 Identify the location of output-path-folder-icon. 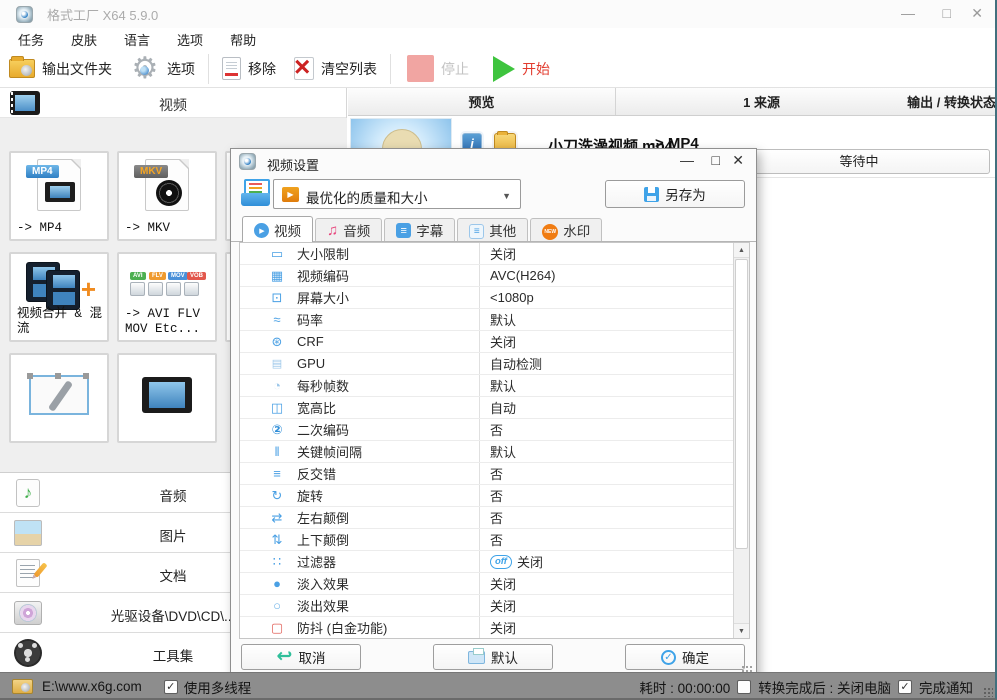
(22, 686).